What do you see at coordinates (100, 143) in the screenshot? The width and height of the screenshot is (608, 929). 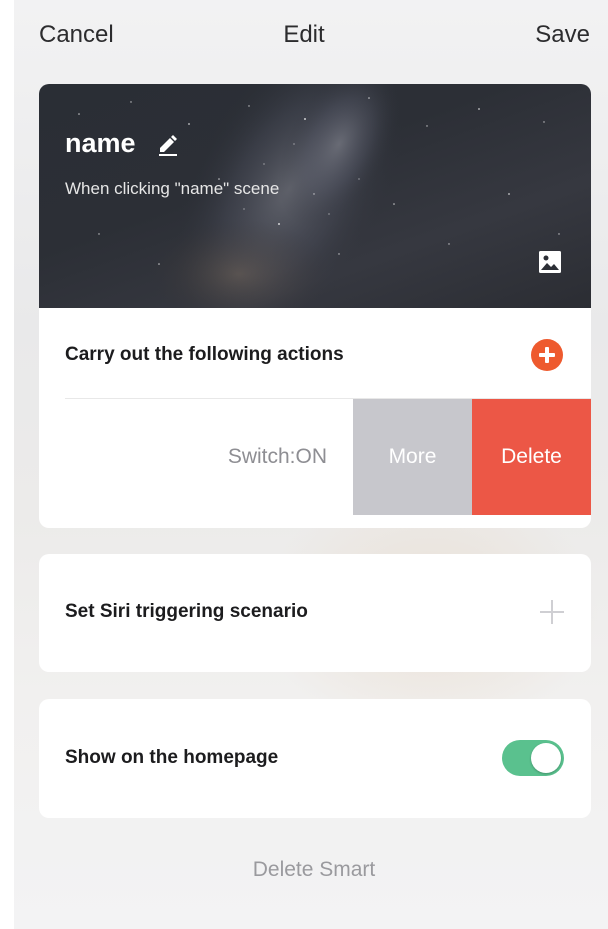 I see `scene-name: name` at bounding box center [100, 143].